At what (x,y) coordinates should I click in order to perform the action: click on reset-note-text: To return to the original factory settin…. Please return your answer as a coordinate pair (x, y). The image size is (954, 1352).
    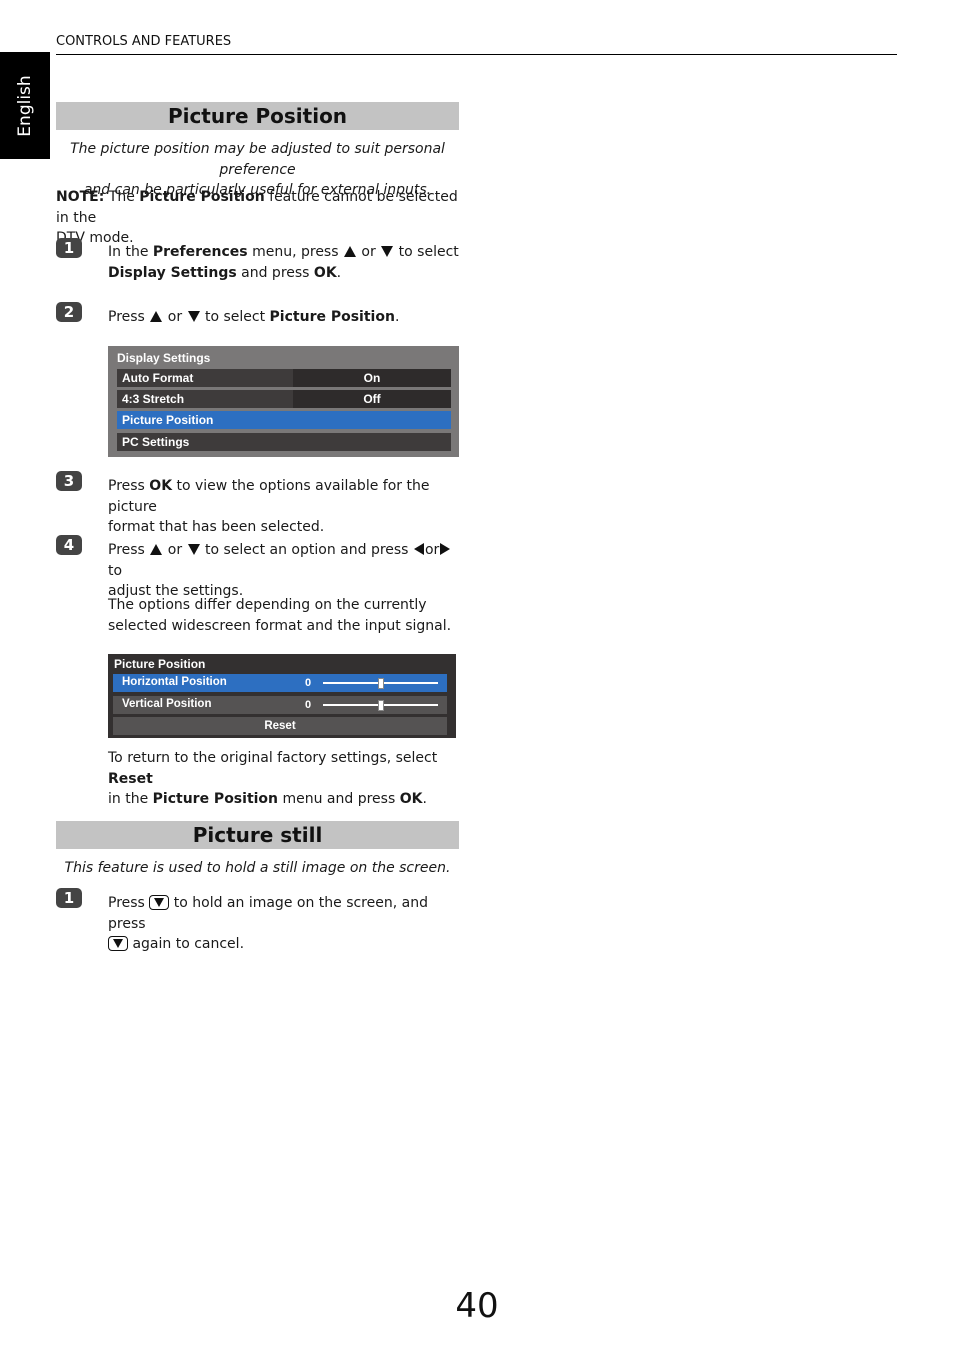
    Looking at the image, I should click on (285, 779).